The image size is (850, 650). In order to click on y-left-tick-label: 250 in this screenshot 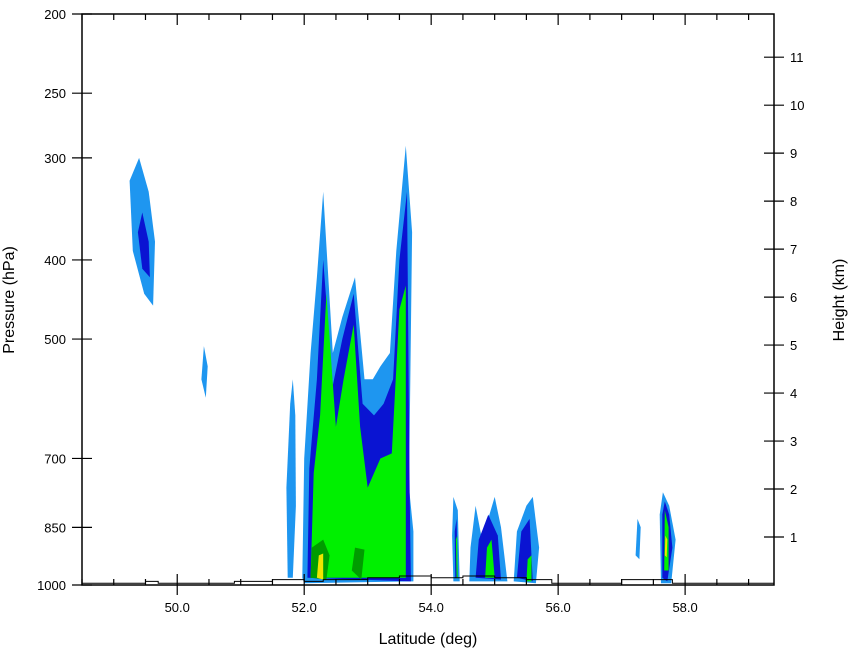, I will do `click(55, 93)`.